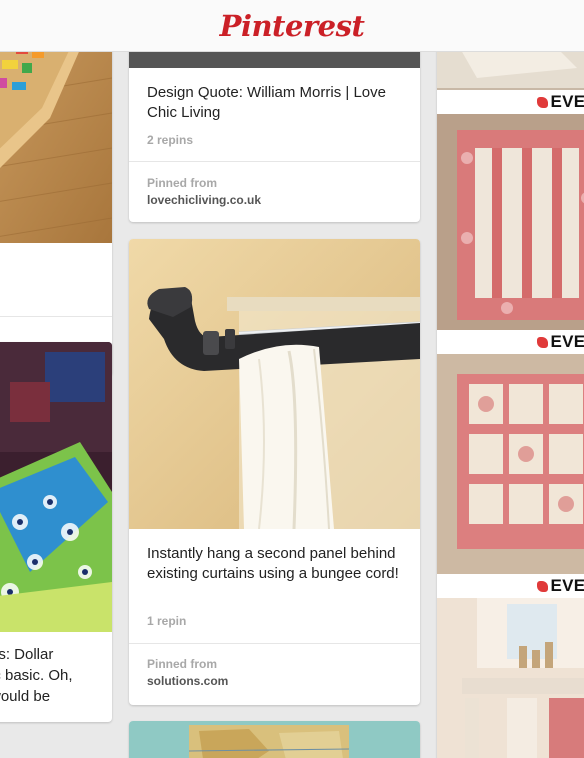 The image size is (584, 758). What do you see at coordinates (204, 200) in the screenshot?
I see `pin-source-link: lovechicliving.co.uk` at bounding box center [204, 200].